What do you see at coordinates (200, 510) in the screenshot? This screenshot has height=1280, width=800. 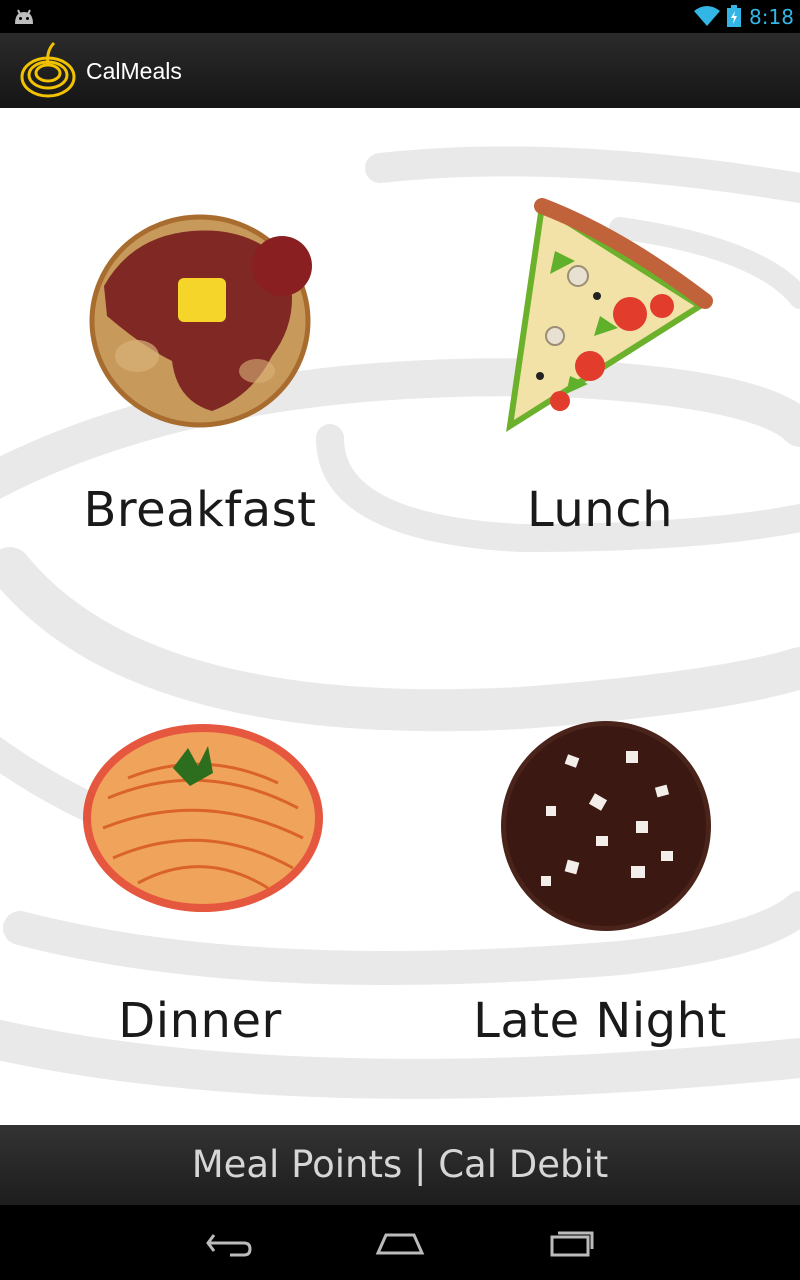 I see `meal-label: Breakfast` at bounding box center [200, 510].